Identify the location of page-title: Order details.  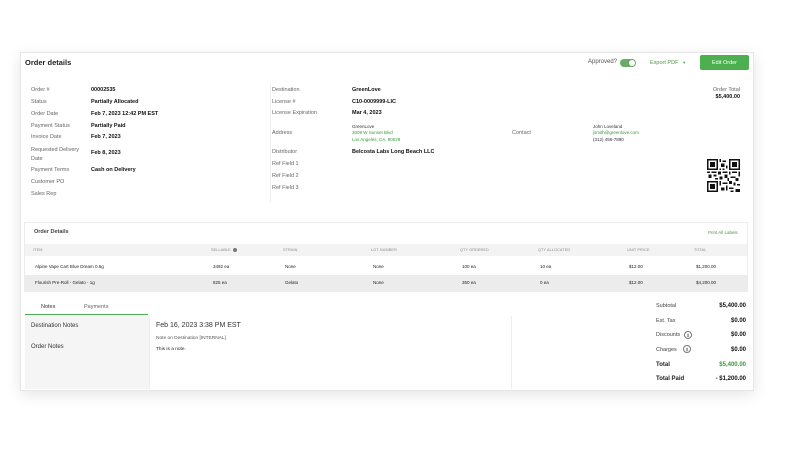
(48, 62).